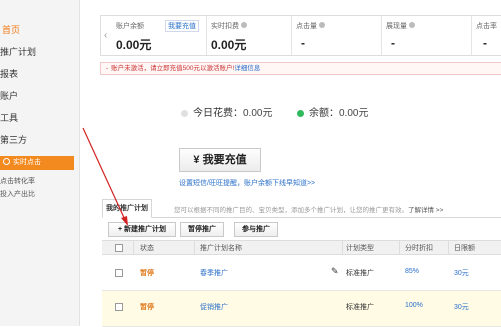  Describe the element at coordinates (336, 35) in the screenshot. I see `card-clicks: 点击量 -` at that location.